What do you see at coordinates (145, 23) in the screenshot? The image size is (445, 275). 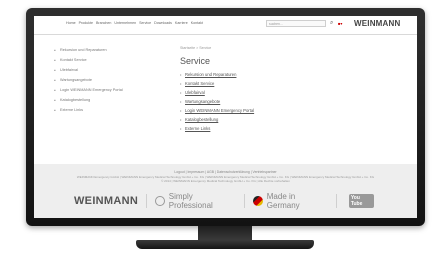 I see `nav-service: Service` at bounding box center [145, 23].